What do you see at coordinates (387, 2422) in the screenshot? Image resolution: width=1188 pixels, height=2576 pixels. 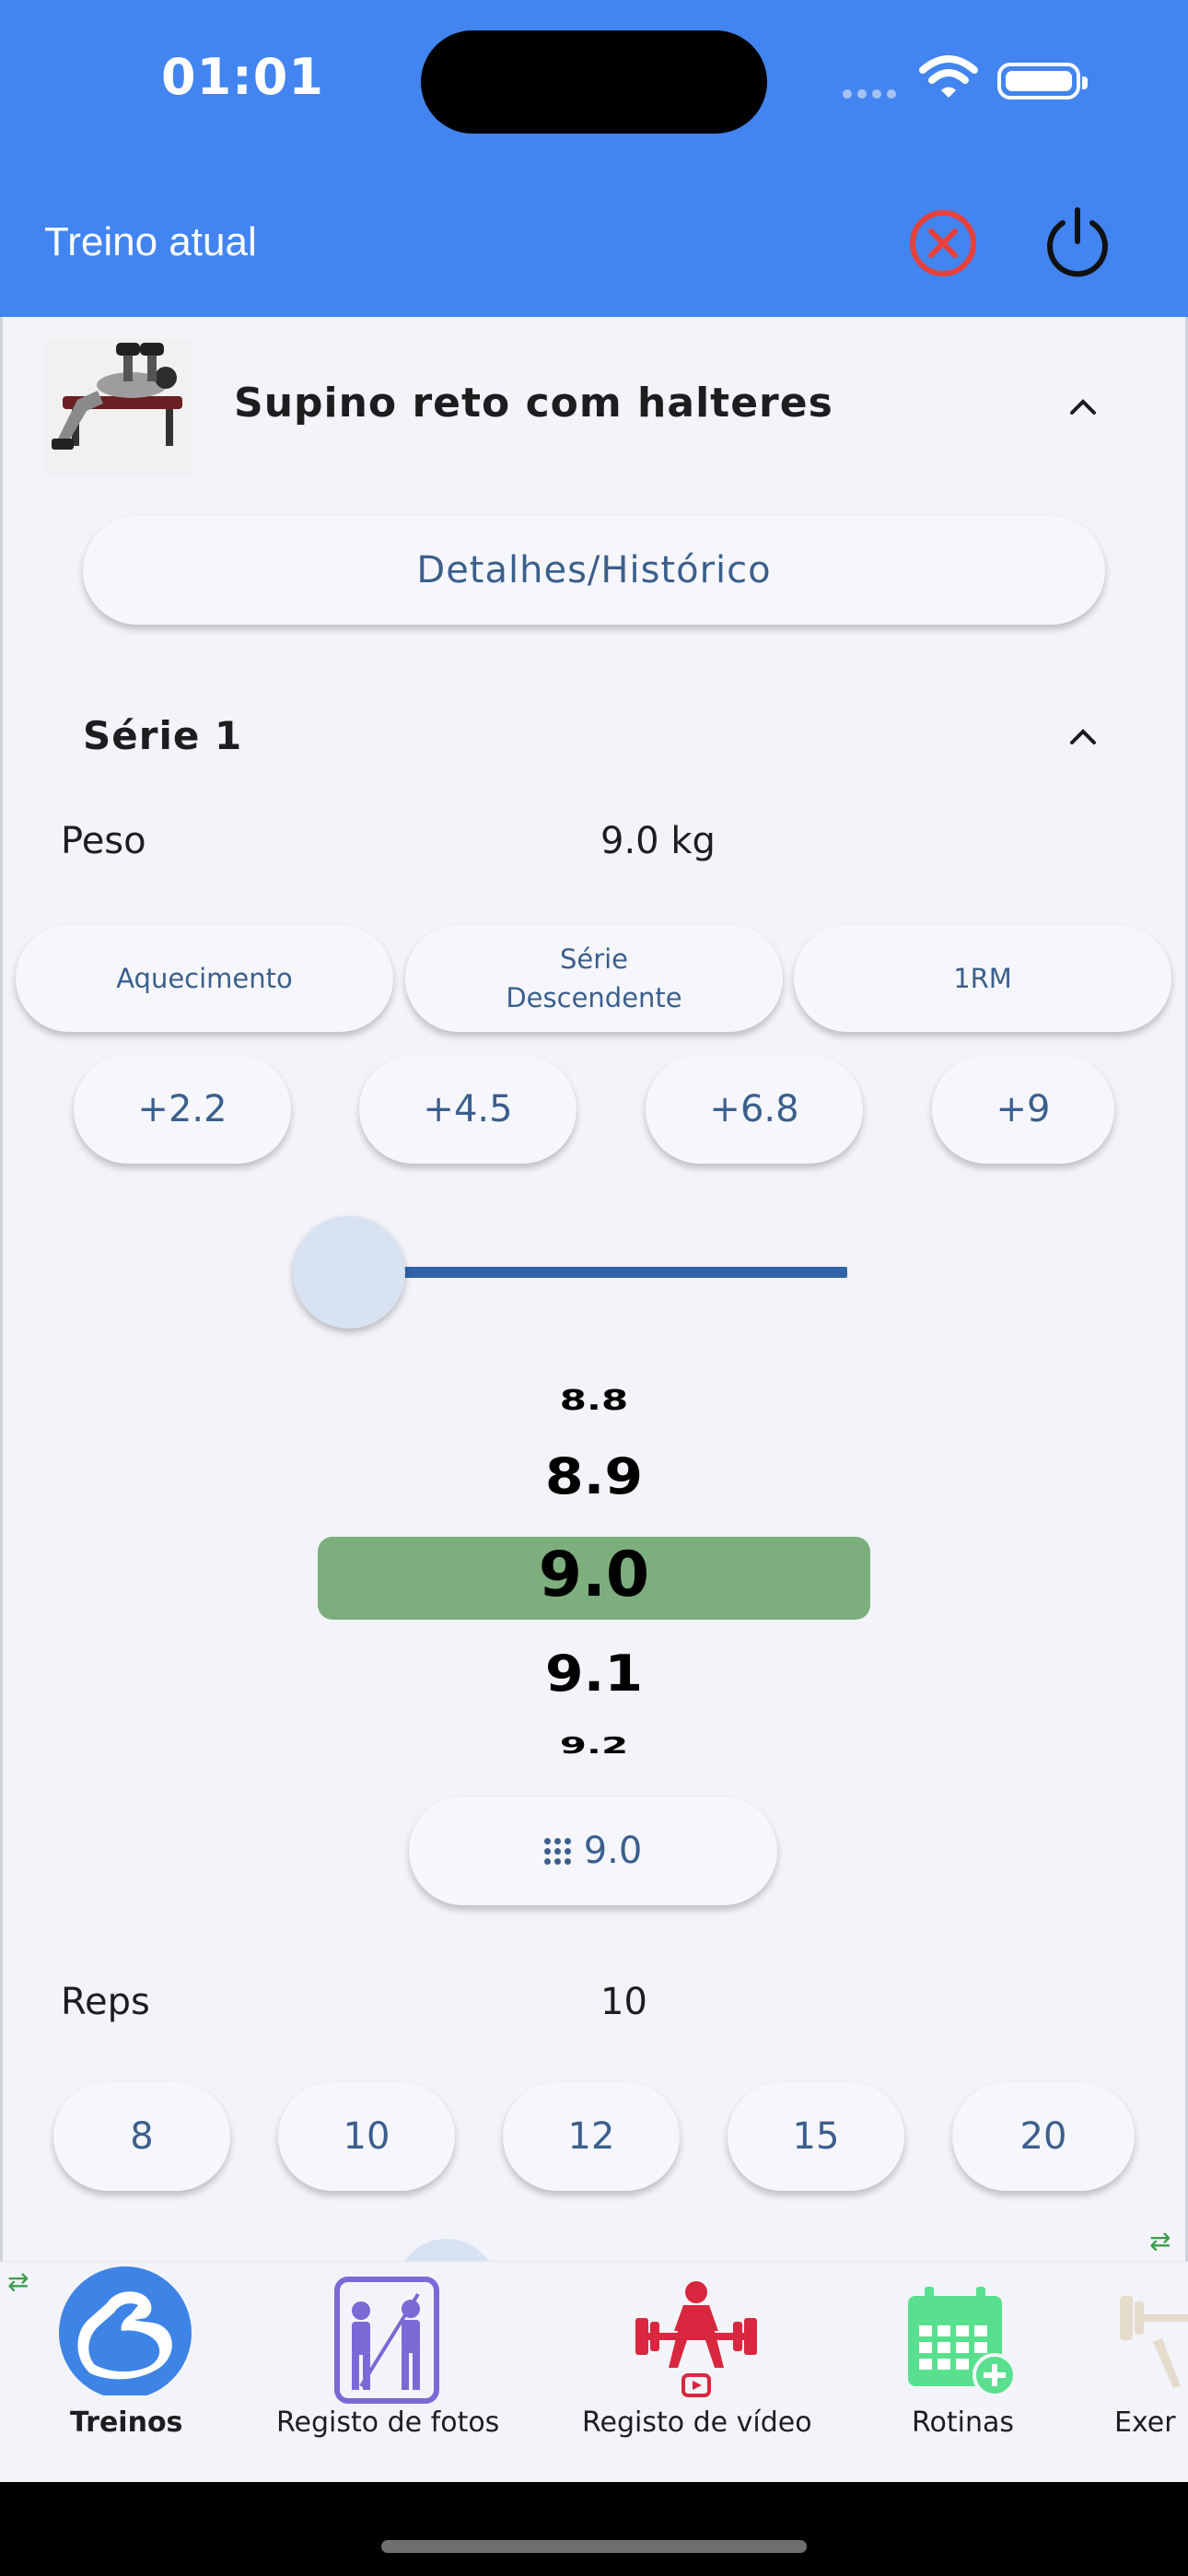 I see `nav-item-photo-log: Registo de fotos` at bounding box center [387, 2422].